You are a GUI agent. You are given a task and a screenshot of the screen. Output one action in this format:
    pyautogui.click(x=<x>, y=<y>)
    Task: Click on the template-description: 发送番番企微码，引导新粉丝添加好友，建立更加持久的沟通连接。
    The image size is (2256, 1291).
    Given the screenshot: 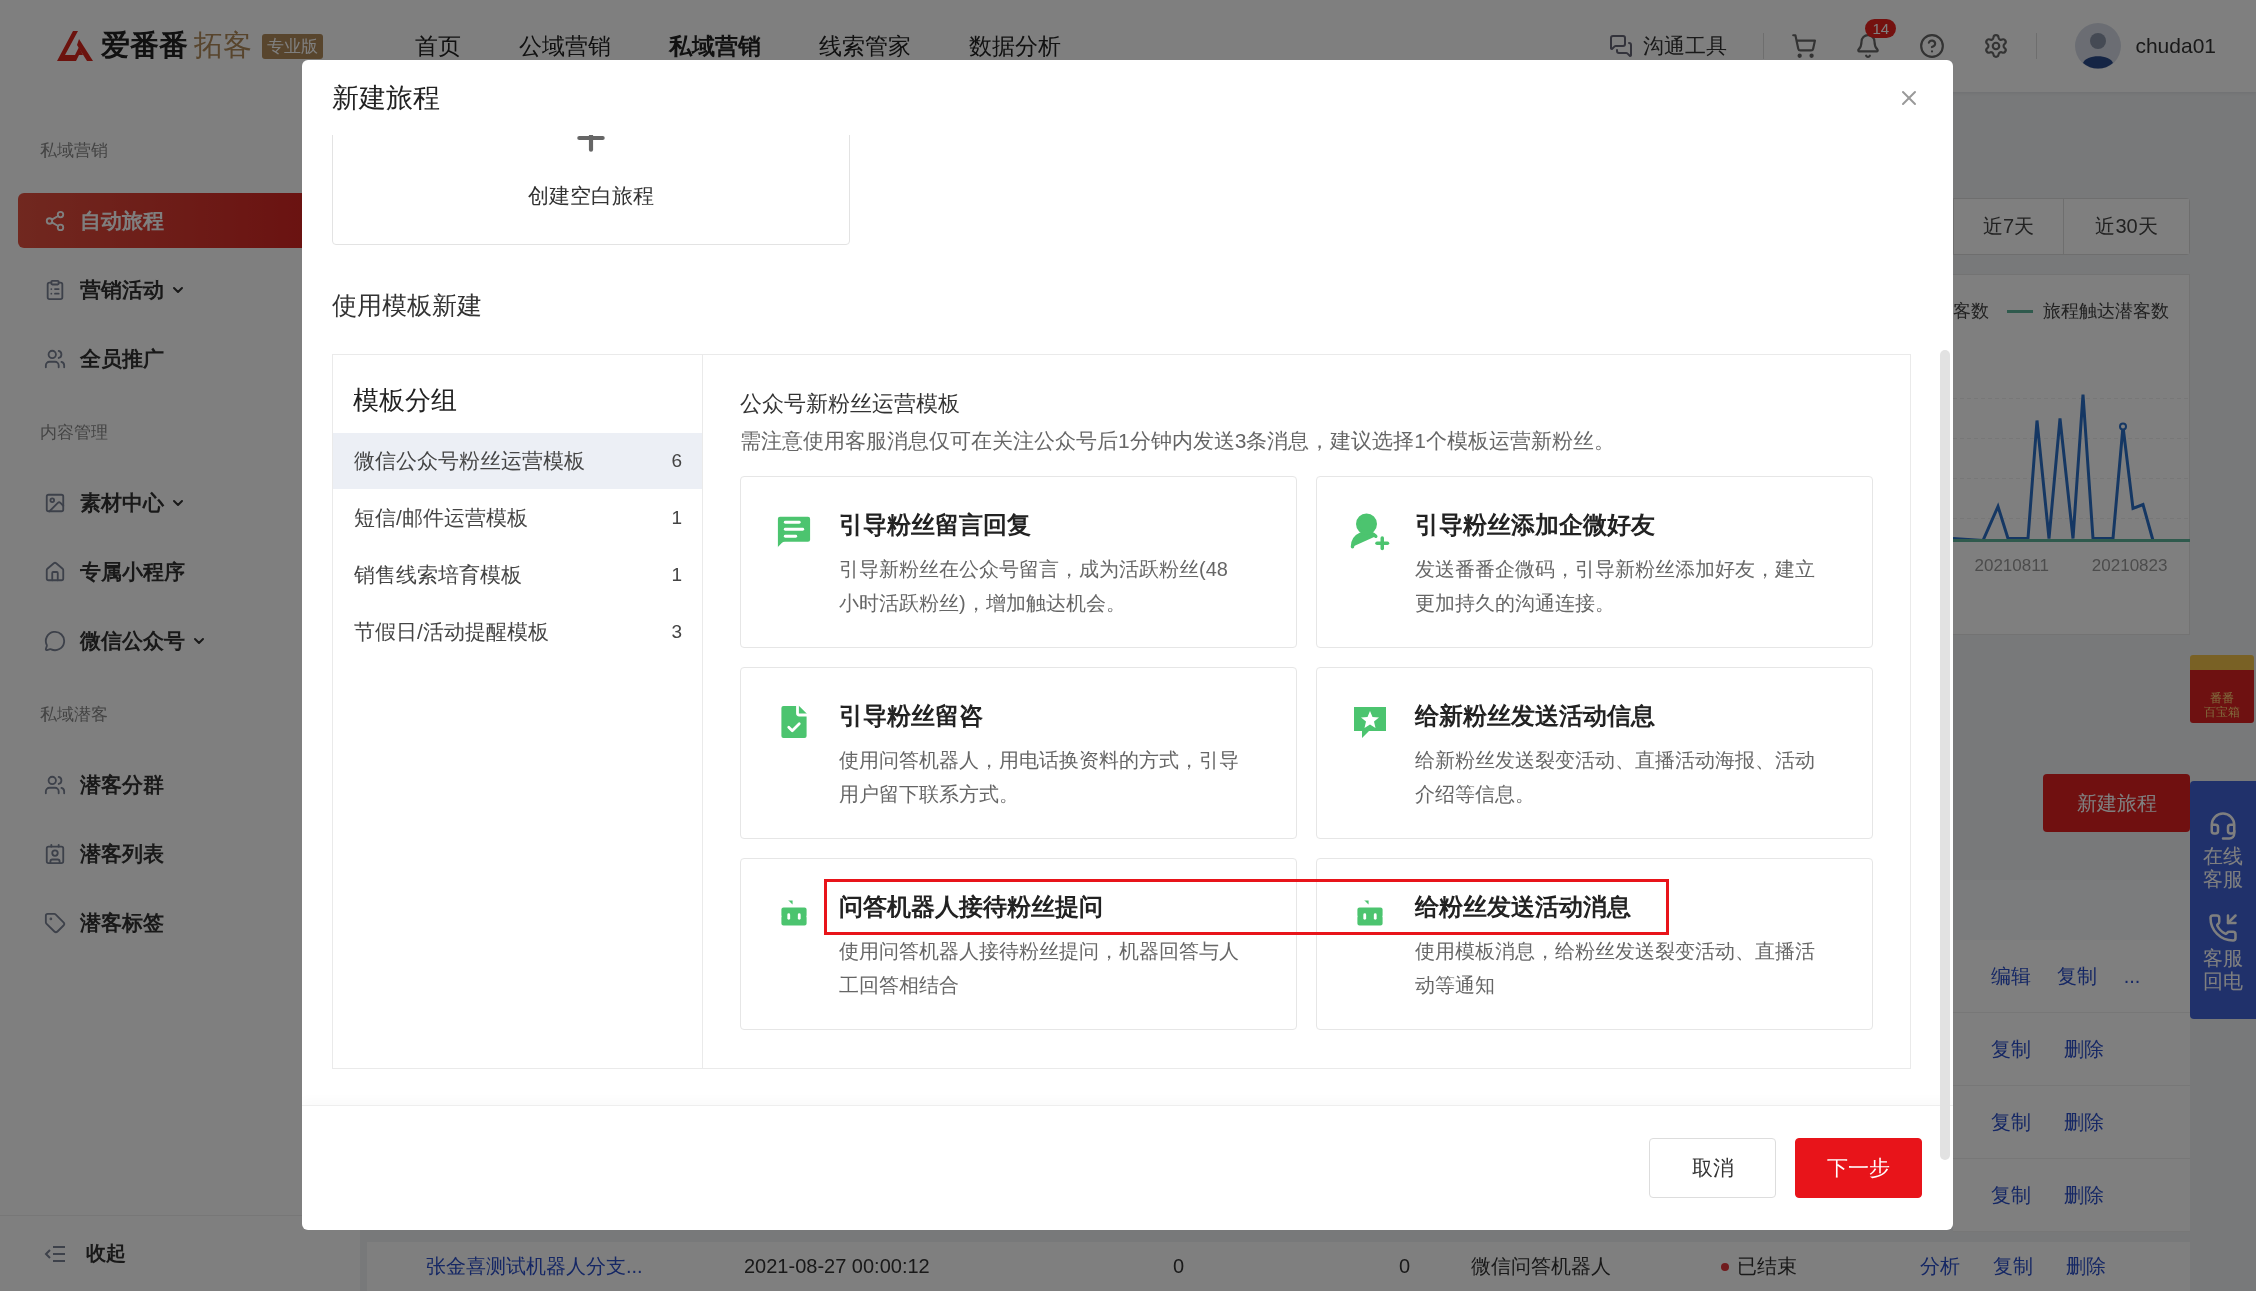 What is the action you would take?
    pyautogui.click(x=1615, y=586)
    